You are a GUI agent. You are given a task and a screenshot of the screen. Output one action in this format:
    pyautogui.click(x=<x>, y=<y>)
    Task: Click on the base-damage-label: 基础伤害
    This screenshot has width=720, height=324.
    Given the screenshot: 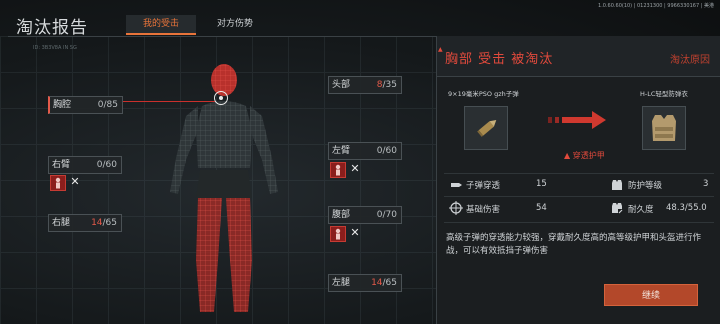 What is the action you would take?
    pyautogui.click(x=483, y=210)
    